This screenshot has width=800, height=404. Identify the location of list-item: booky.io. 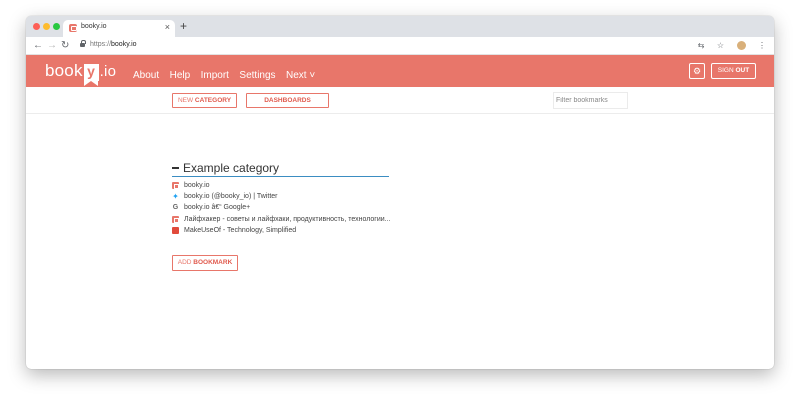
(292, 185).